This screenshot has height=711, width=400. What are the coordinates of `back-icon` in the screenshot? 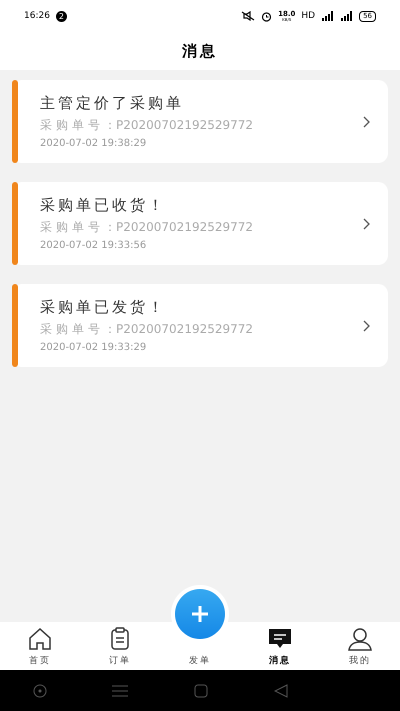 It's located at (281, 691).